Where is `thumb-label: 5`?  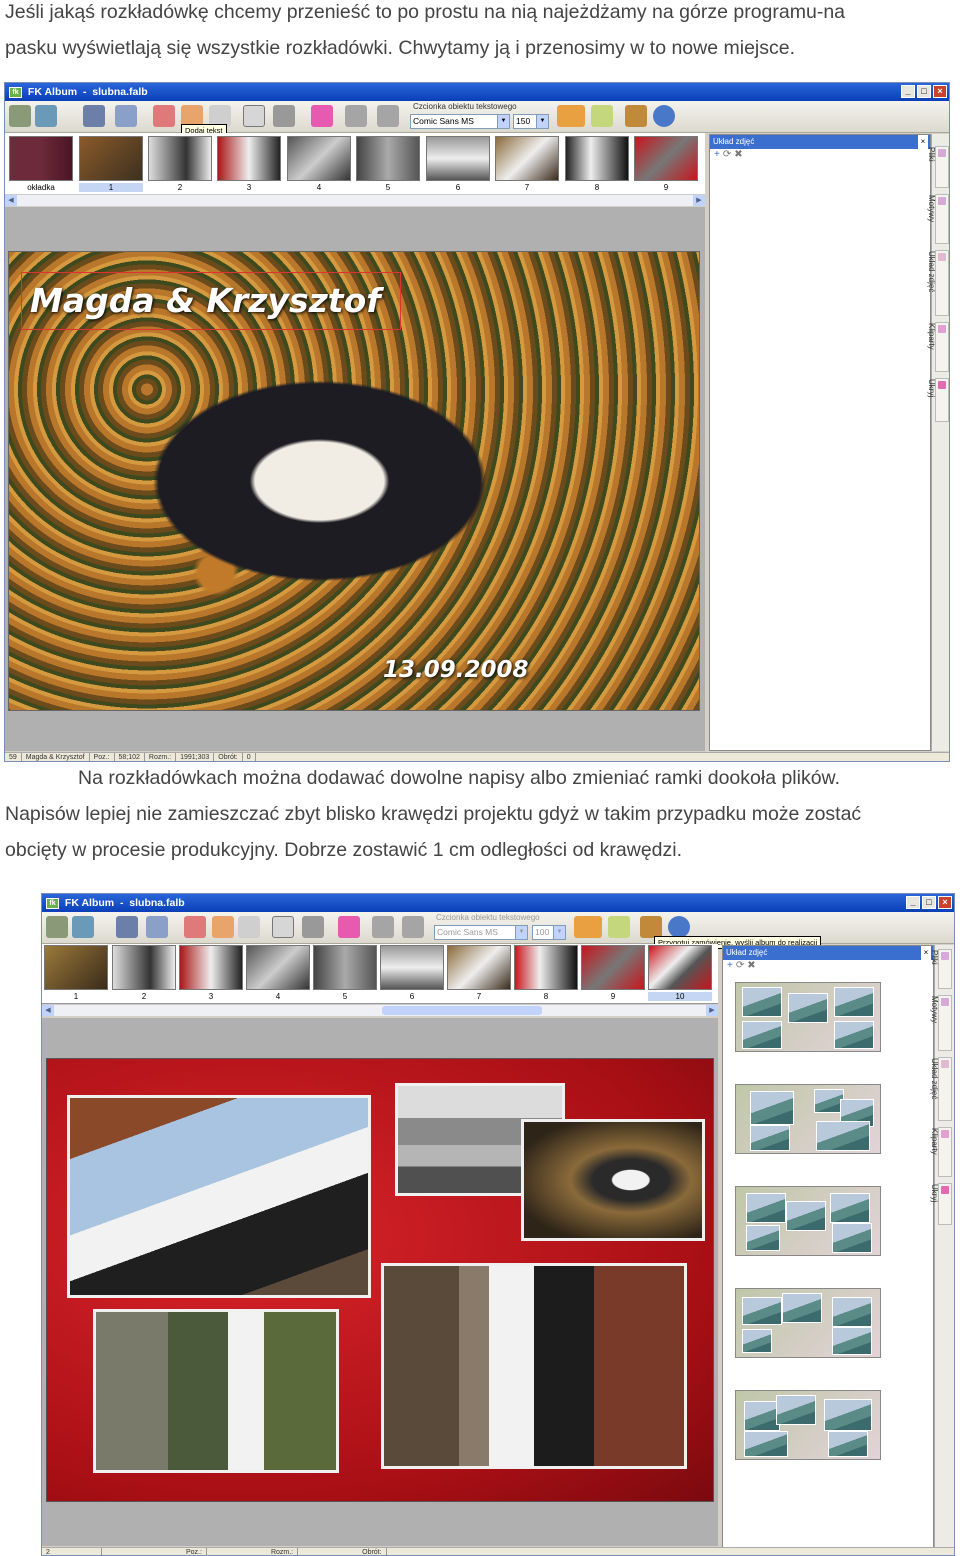 thumb-label: 5 is located at coordinates (388, 187).